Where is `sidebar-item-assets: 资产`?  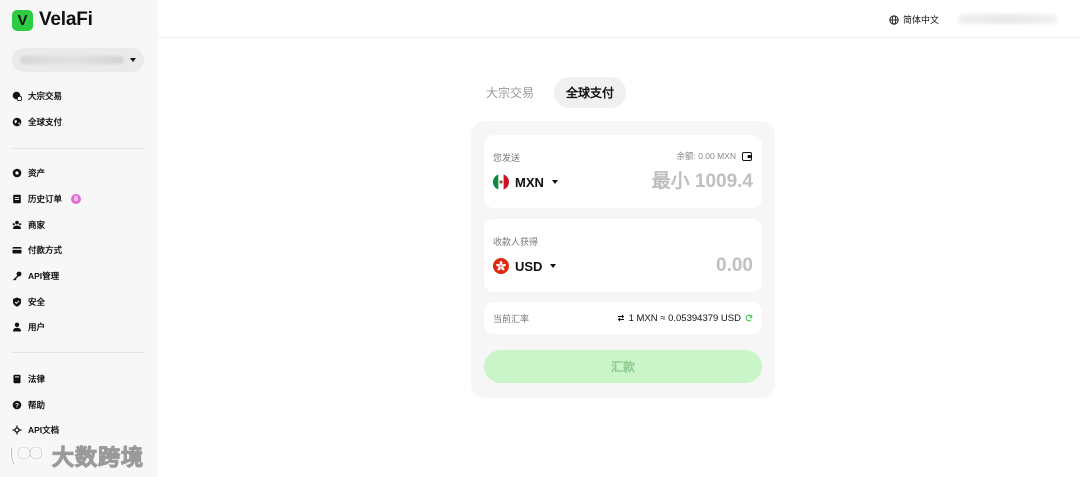 sidebar-item-assets: 资产 is located at coordinates (28, 173).